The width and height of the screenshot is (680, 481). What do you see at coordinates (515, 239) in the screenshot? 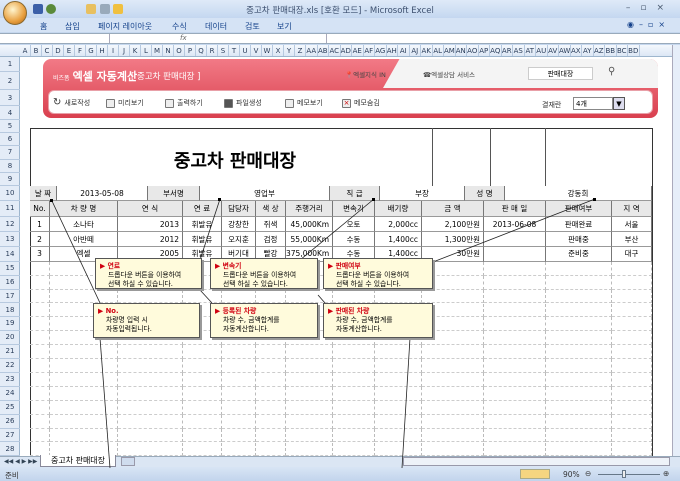
I see `record-cell` at bounding box center [515, 239].